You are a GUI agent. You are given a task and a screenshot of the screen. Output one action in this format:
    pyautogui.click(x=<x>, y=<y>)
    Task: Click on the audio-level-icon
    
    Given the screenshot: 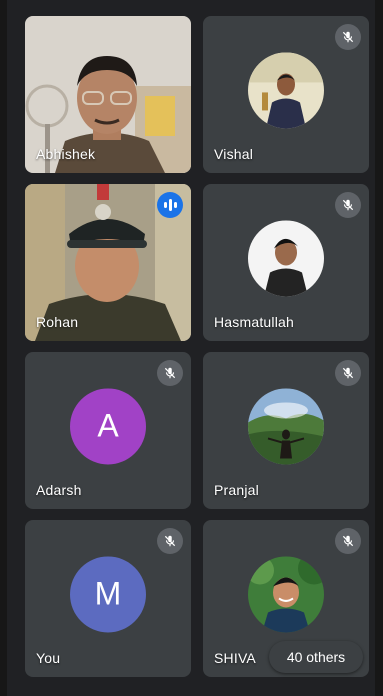 What is the action you would take?
    pyautogui.click(x=170, y=205)
    